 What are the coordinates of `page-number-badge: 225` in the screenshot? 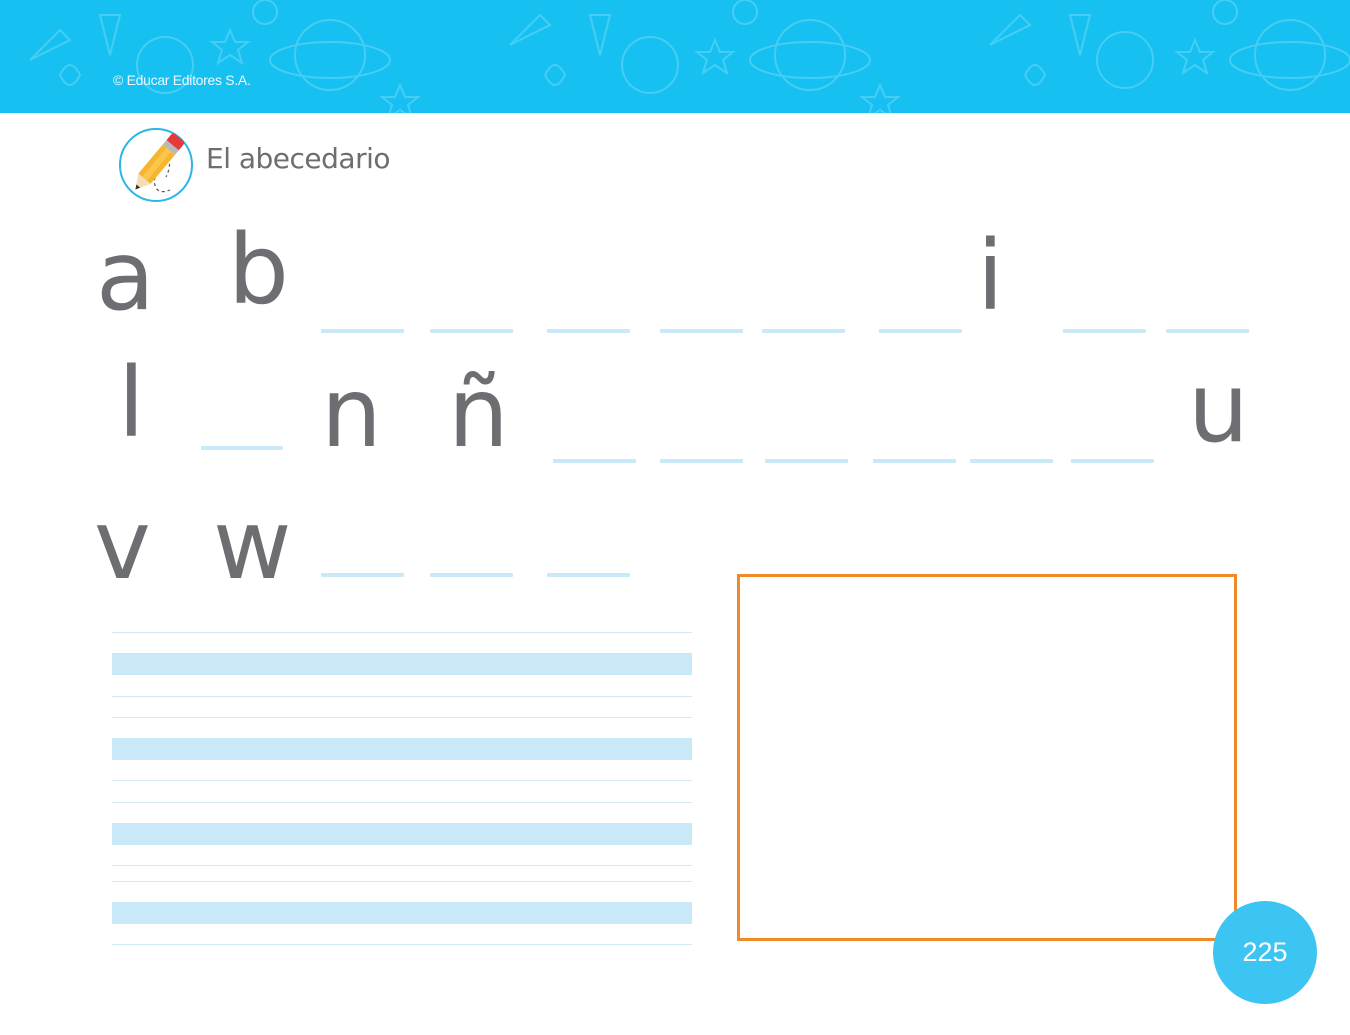 It's located at (1265, 952).